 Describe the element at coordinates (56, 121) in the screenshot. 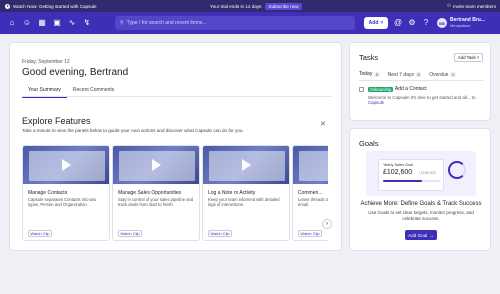

I see `explore-title: Explore Features` at that location.